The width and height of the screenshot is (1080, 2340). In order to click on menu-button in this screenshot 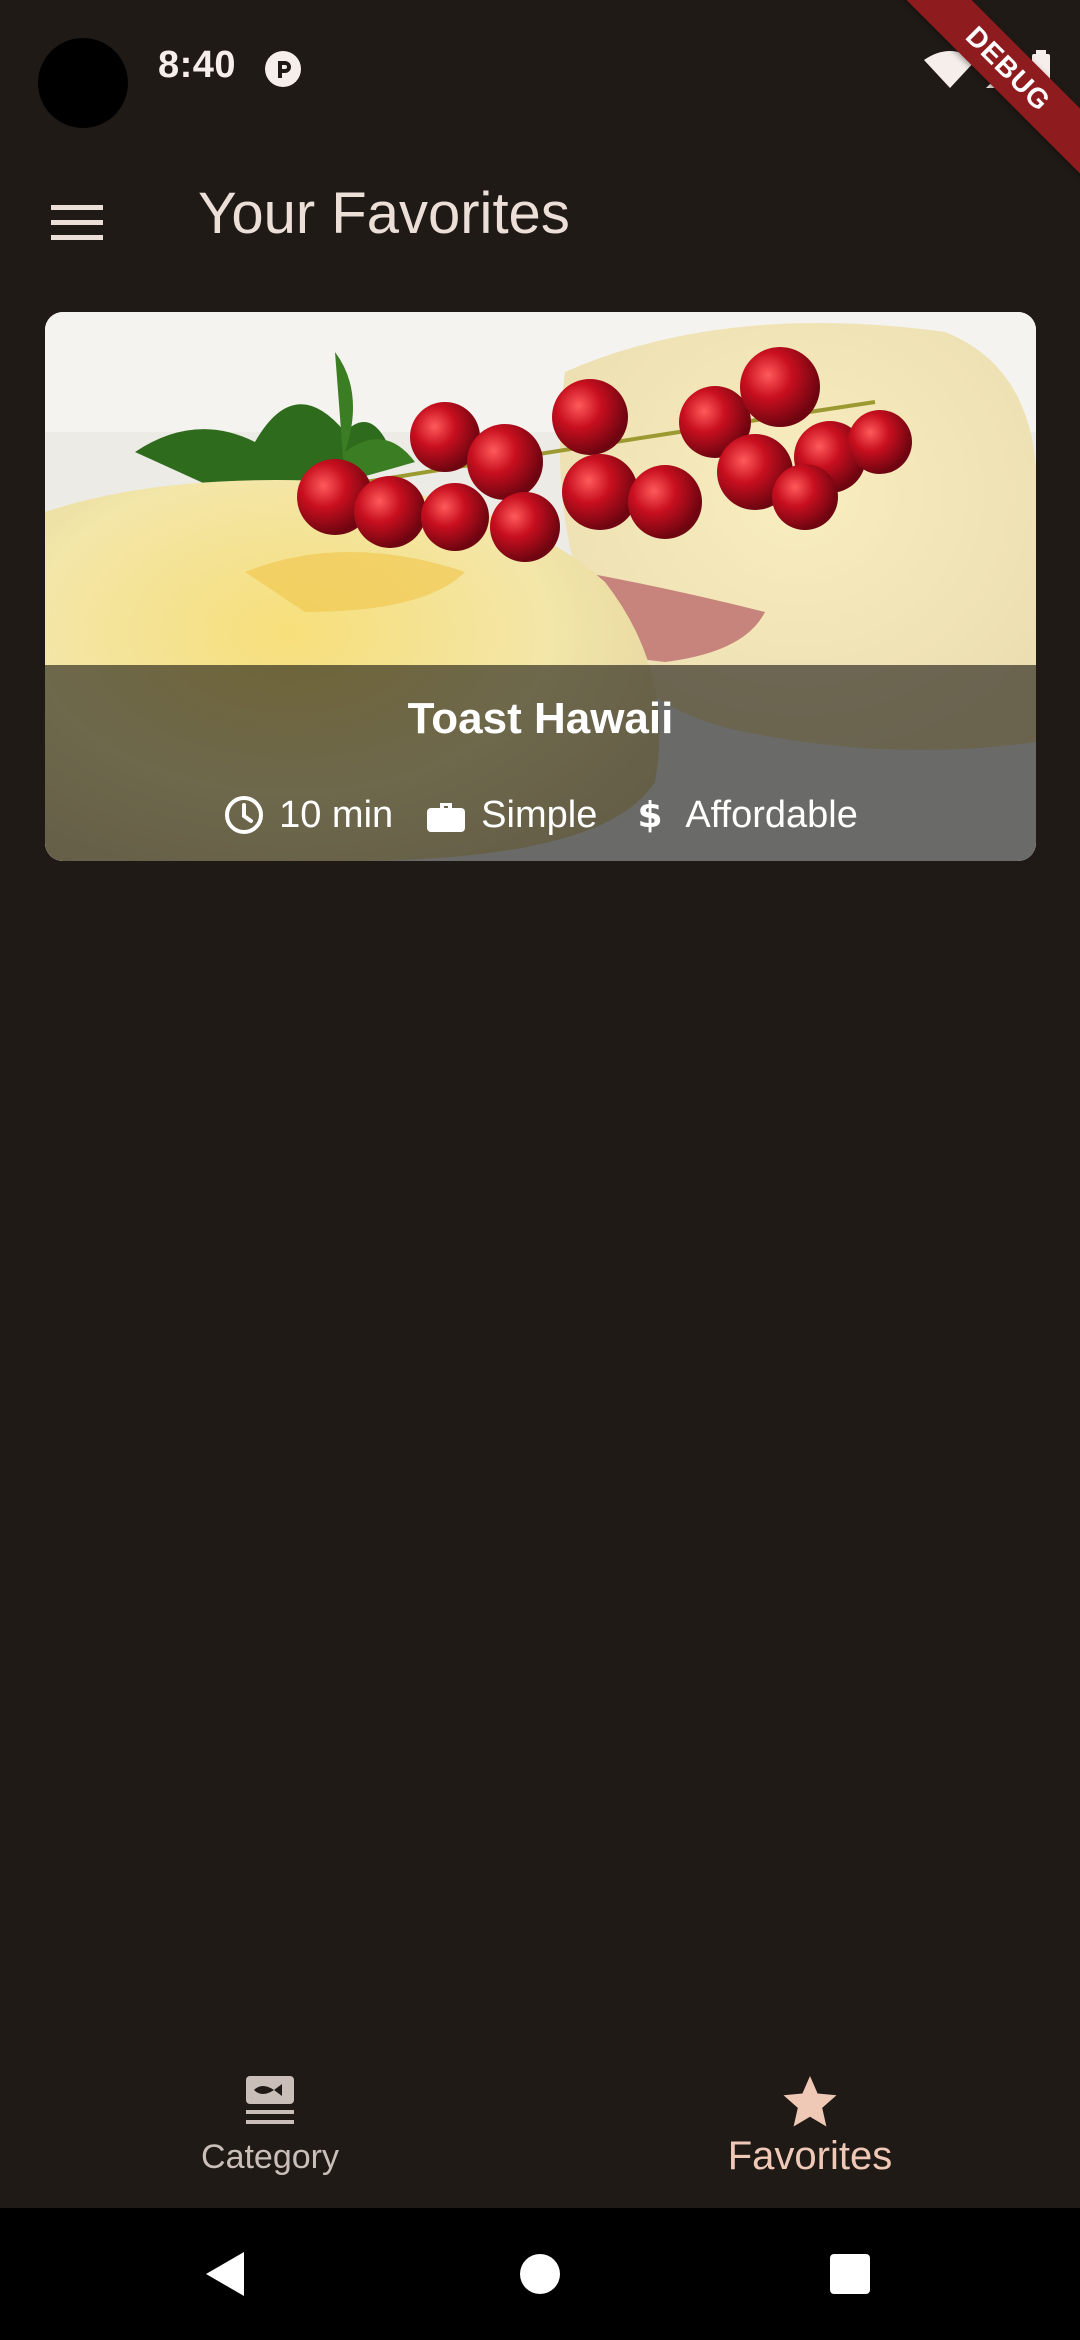, I will do `click(77, 223)`.